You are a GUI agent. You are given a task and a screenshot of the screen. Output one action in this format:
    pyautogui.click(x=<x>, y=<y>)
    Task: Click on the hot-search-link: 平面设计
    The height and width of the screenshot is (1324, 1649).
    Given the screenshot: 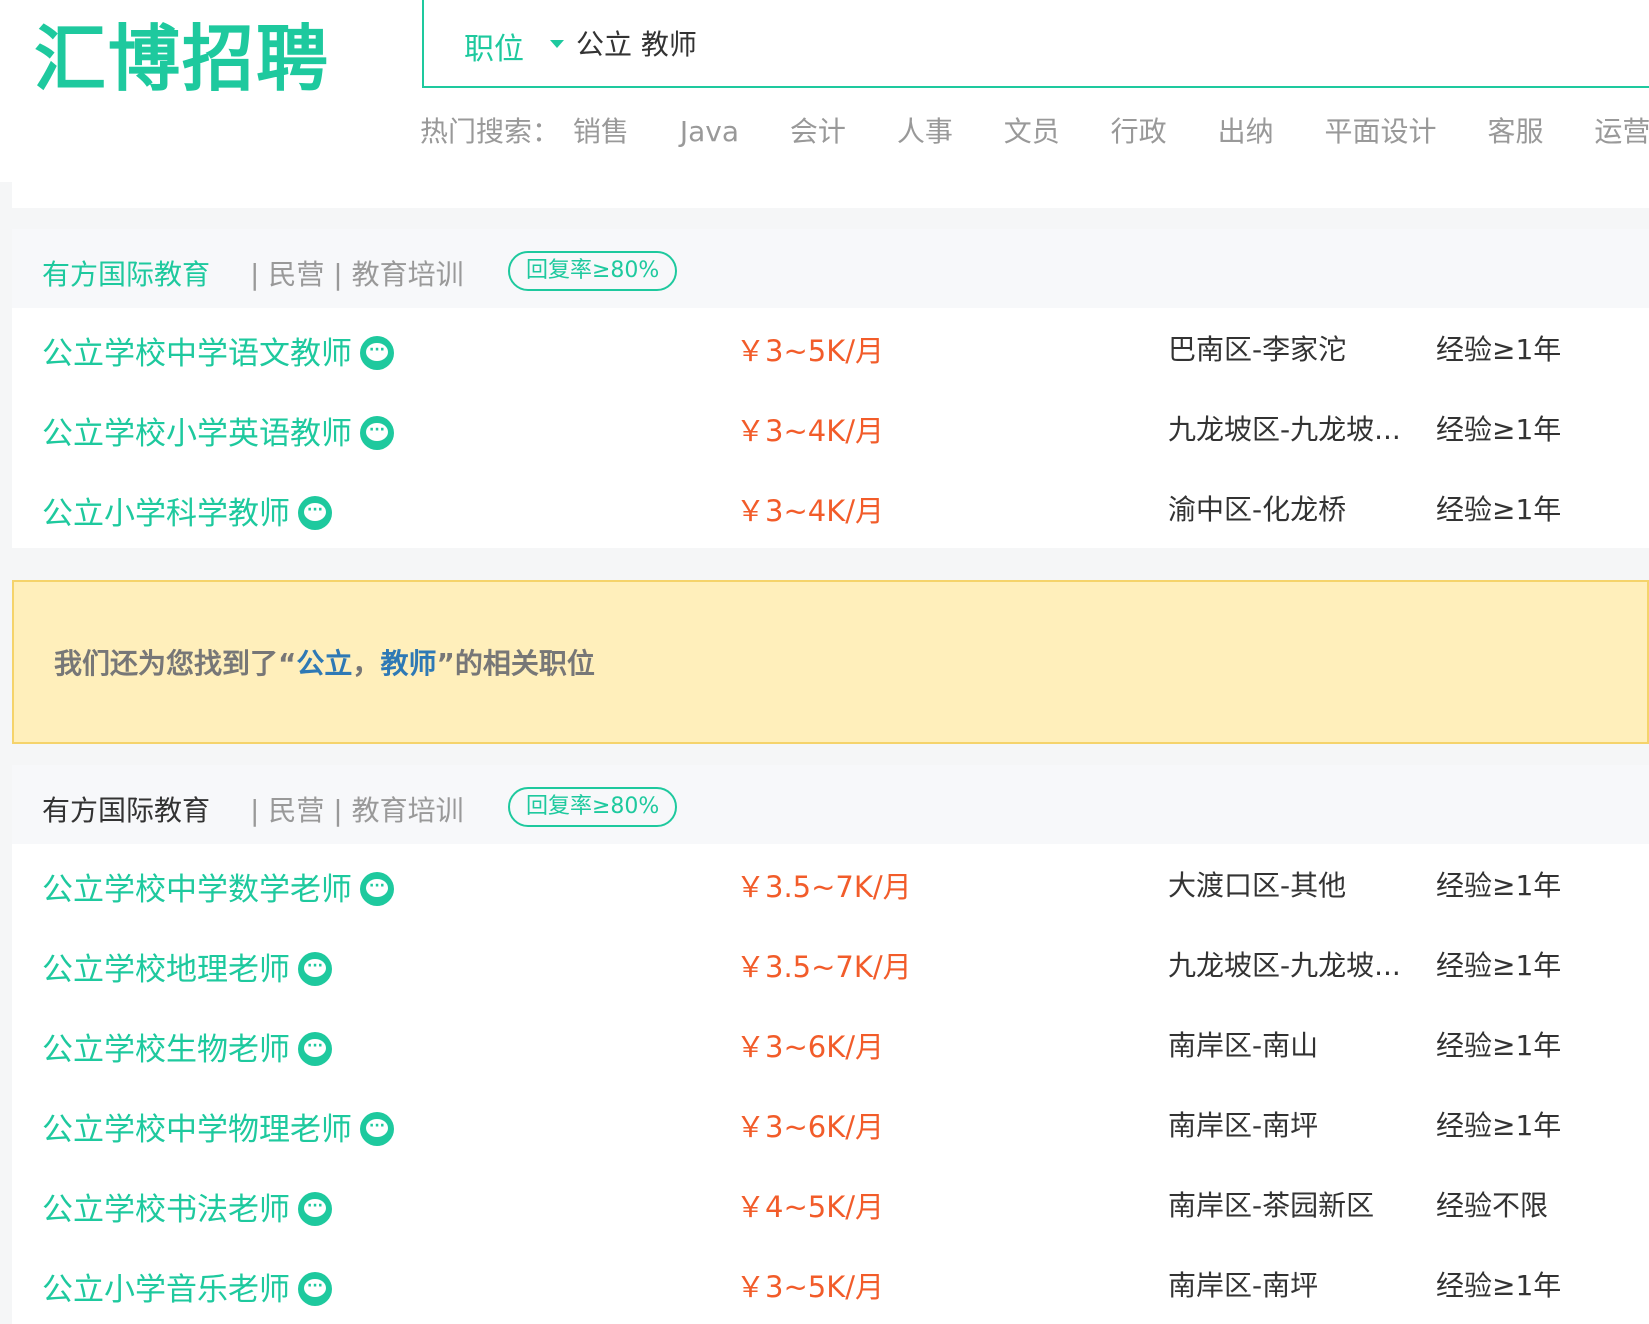 What is the action you would take?
    pyautogui.click(x=1381, y=130)
    